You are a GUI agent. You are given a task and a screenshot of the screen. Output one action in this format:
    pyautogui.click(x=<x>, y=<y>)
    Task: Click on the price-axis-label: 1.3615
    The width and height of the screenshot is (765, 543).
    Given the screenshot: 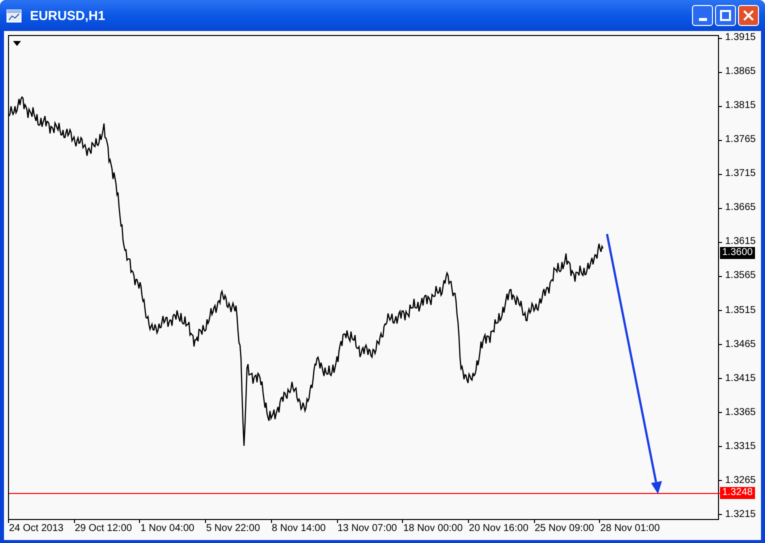 What is the action you would take?
    pyautogui.click(x=740, y=242)
    